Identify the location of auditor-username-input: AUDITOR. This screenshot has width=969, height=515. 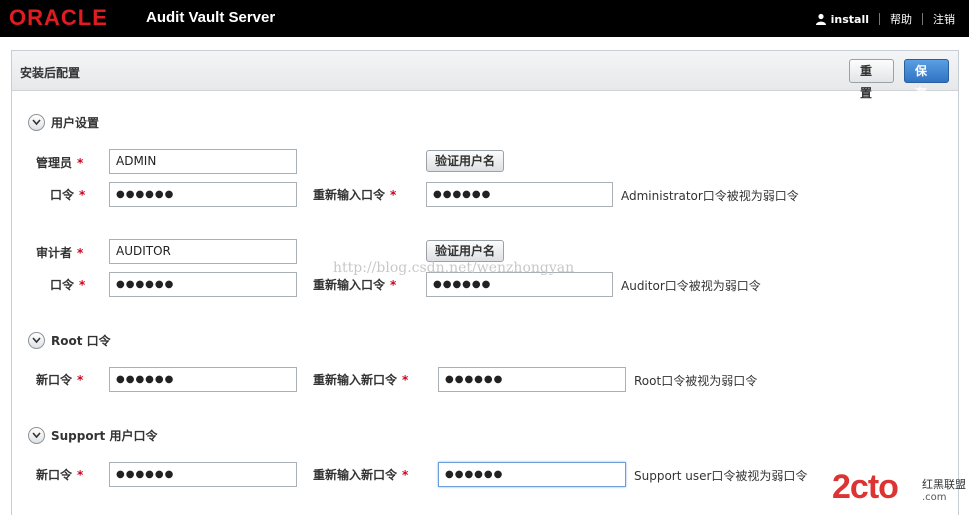
(203, 251).